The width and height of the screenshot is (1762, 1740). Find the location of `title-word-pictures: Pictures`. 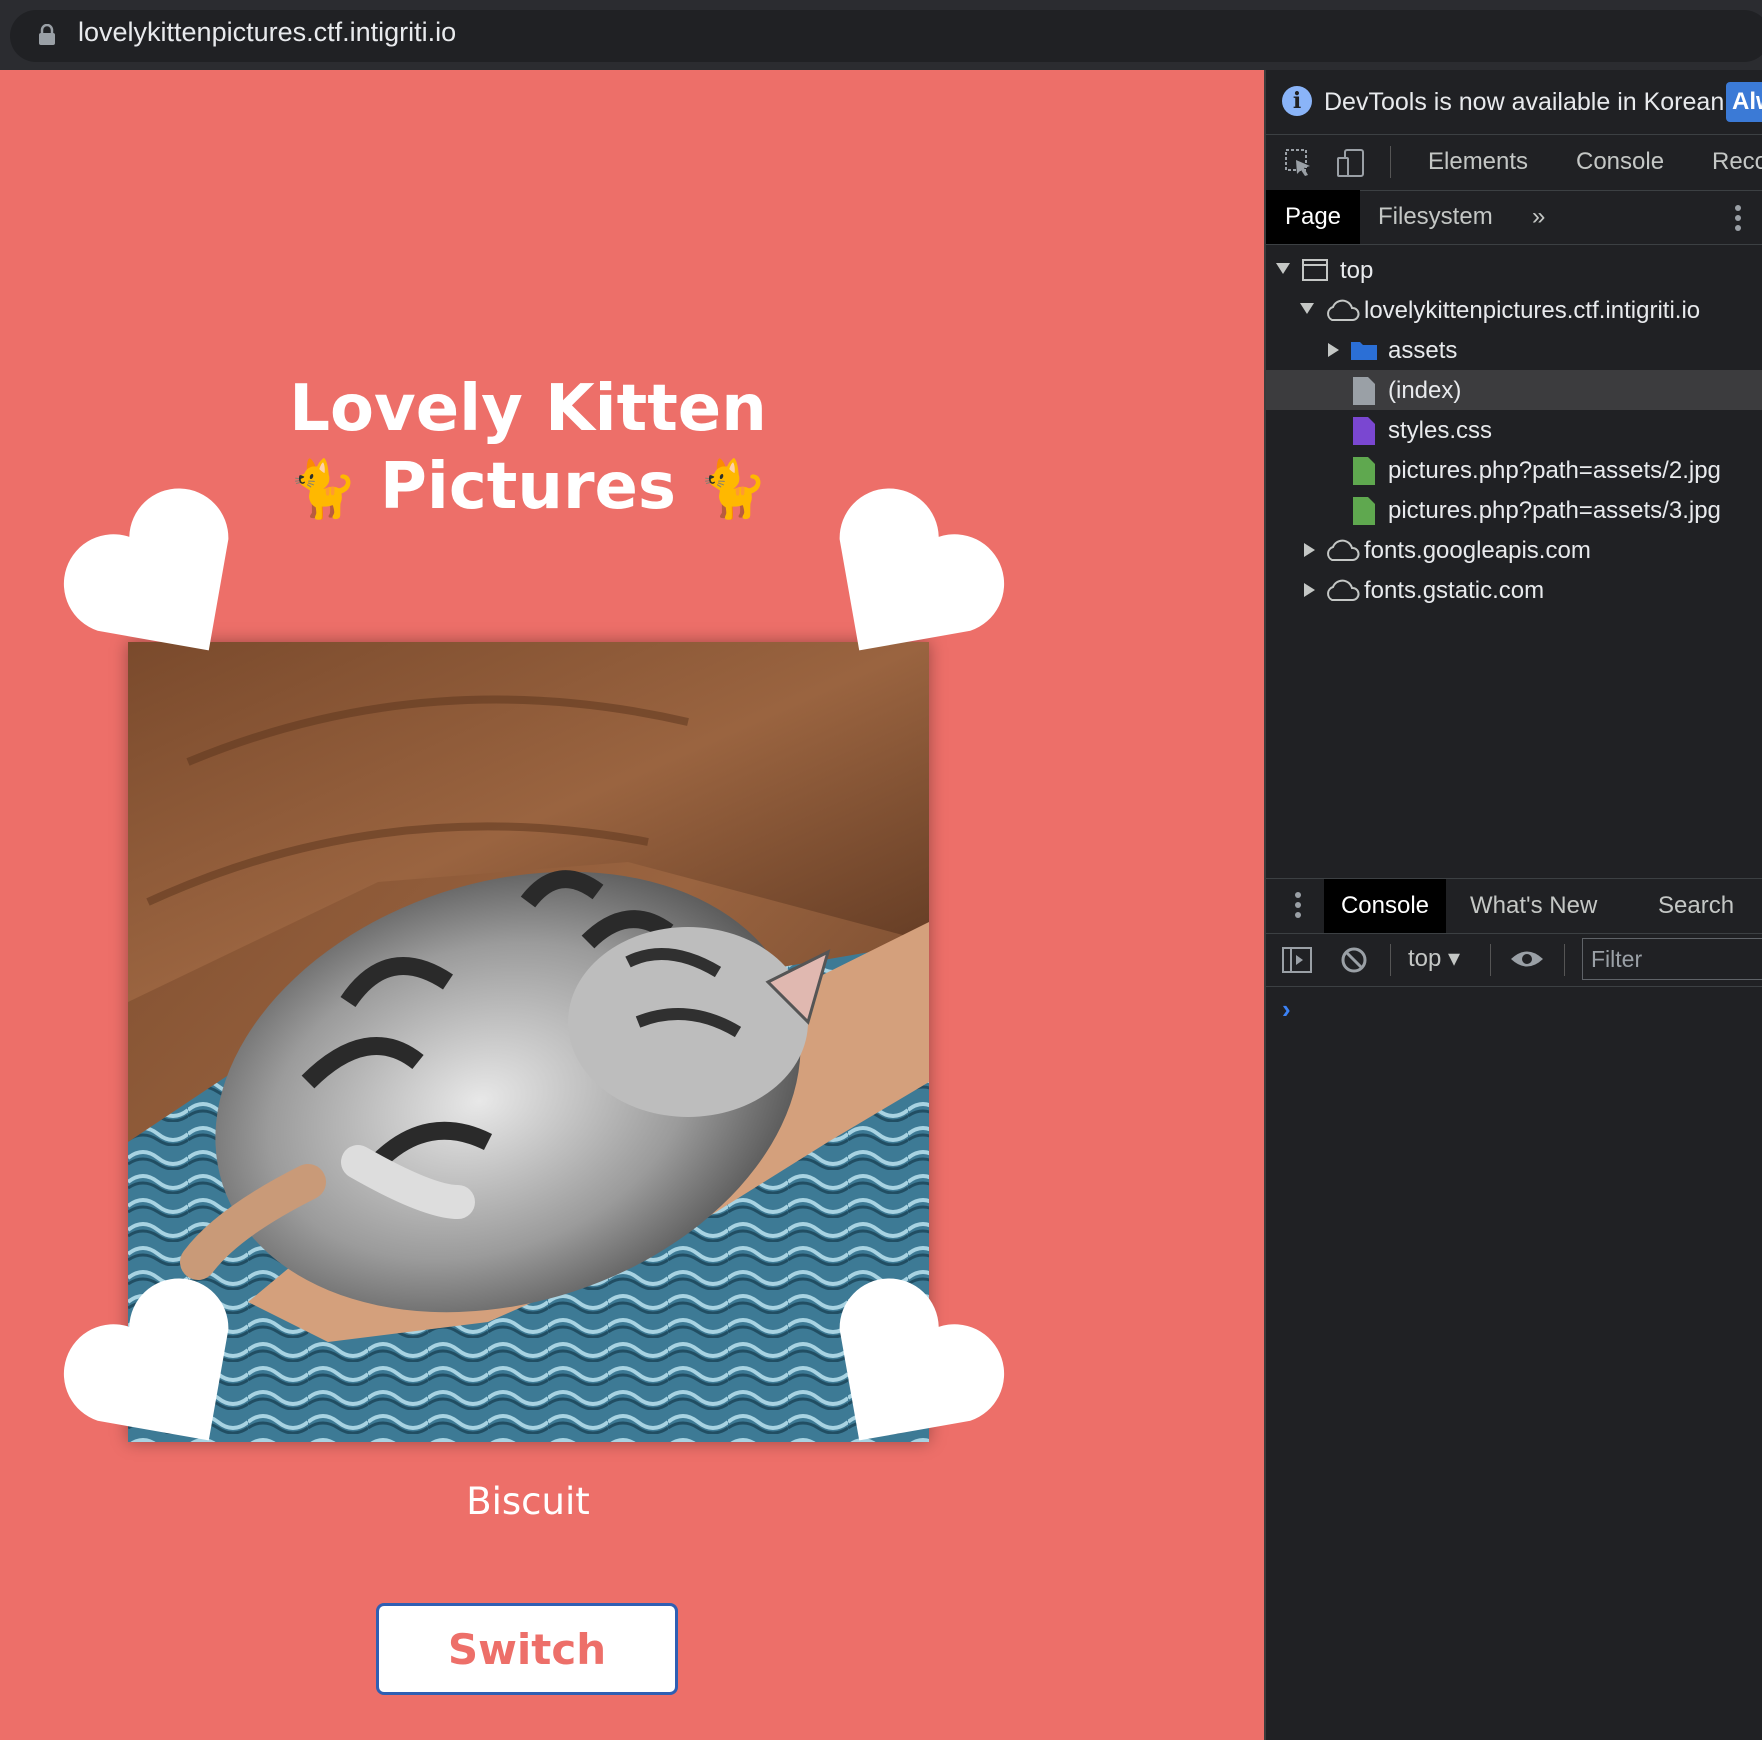

title-word-pictures: Pictures is located at coordinates (528, 487).